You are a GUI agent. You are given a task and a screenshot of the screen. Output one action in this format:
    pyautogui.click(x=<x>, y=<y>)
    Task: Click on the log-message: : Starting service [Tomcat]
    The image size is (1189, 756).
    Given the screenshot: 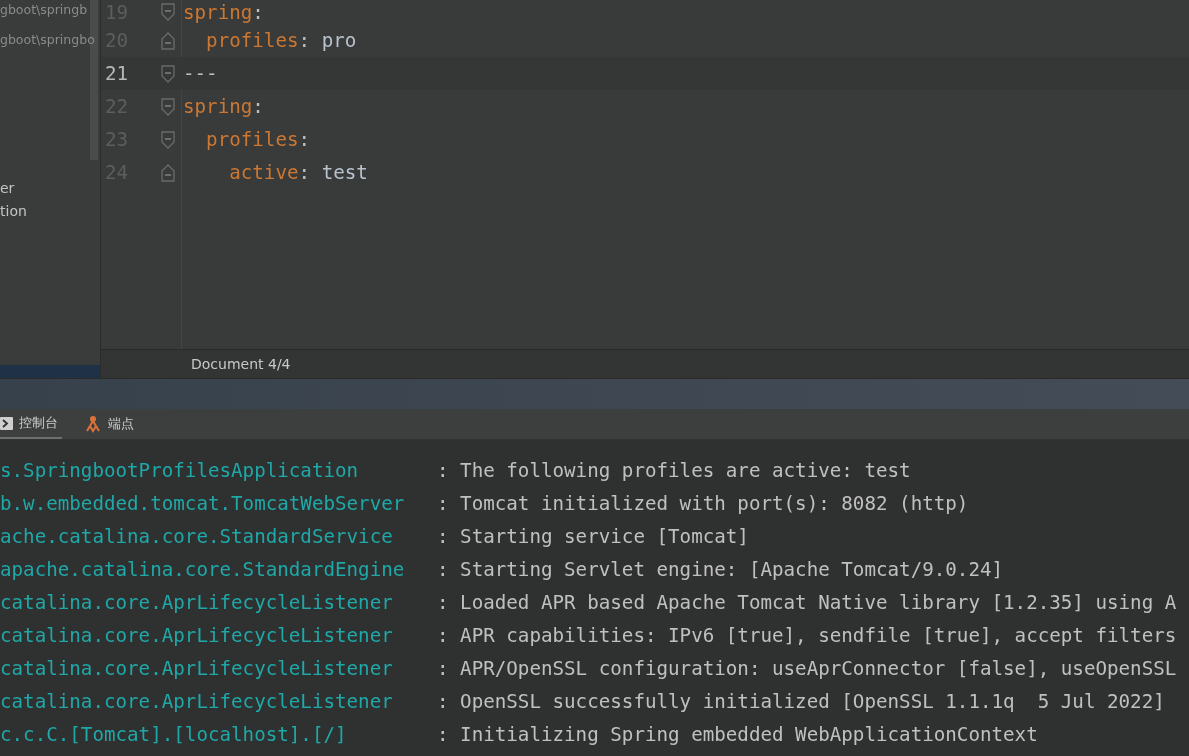 What is the action you would take?
    pyautogui.click(x=593, y=536)
    